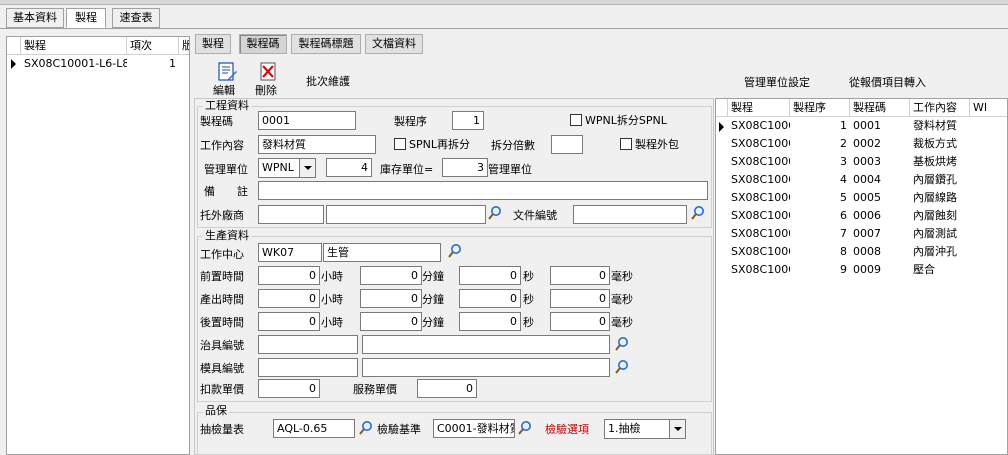 Image resolution: width=1008 pixels, height=455 pixels. I want to click on cell-code: 0009, so click(880, 270).